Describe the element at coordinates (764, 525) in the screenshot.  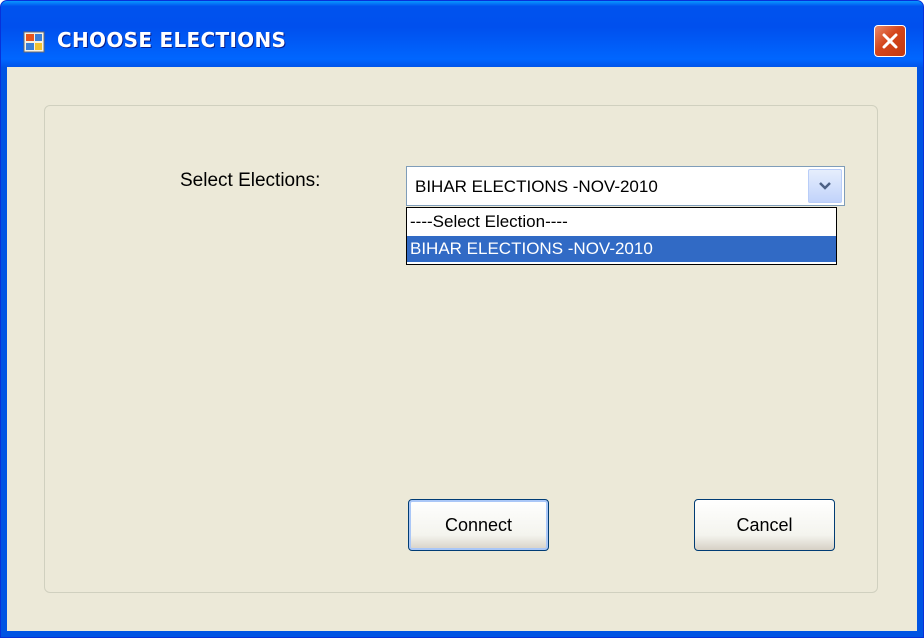
I see `cancel-button: Cancel` at that location.